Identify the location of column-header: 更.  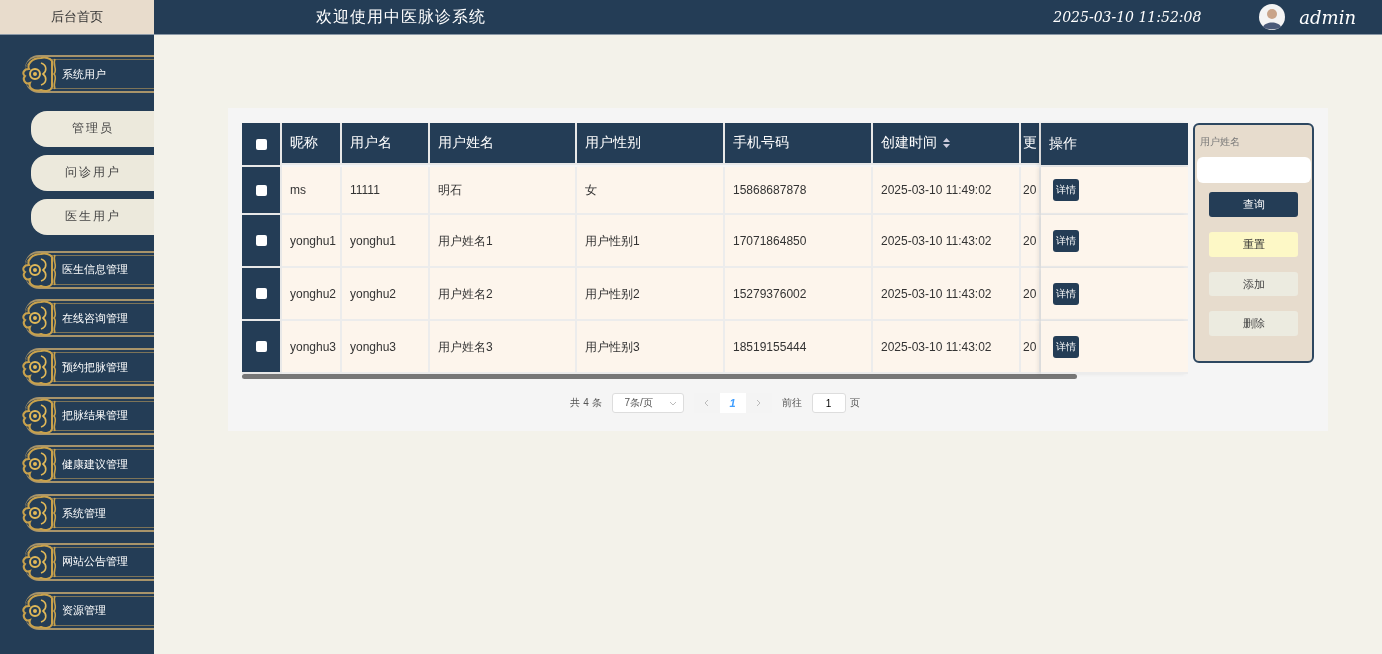
(1031, 144).